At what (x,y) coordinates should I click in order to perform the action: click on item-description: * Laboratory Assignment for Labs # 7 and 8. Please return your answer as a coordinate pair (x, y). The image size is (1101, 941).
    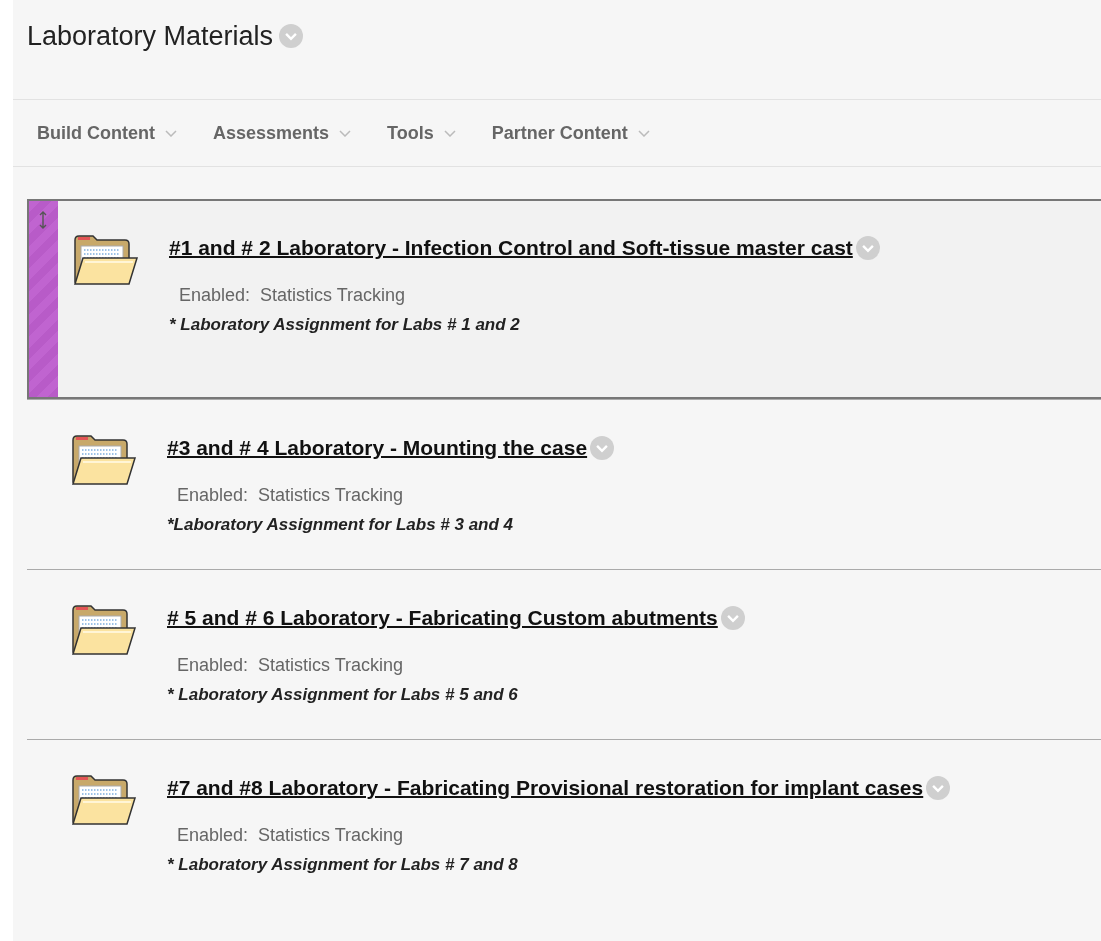
    Looking at the image, I should click on (343, 865).